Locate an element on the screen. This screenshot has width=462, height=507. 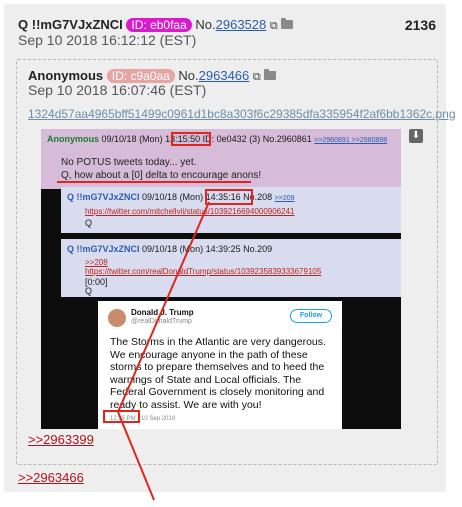
quoted-post-date: Sep 10 2018 16:07:46 (EST) is located at coordinates (117, 90).